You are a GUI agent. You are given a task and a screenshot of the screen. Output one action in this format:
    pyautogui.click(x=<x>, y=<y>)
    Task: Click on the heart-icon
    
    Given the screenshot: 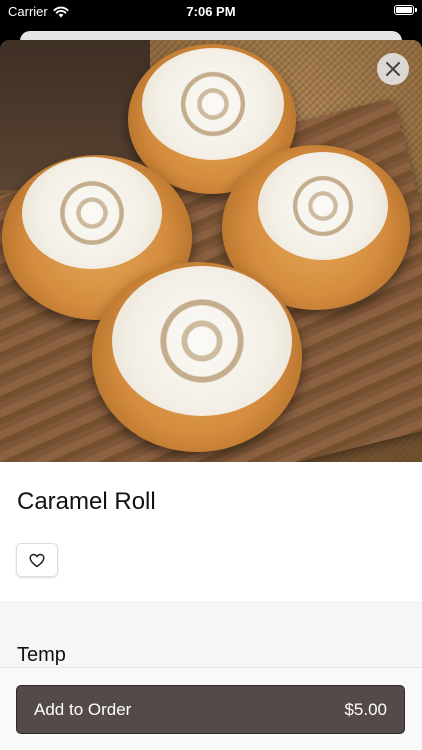 What is the action you would take?
    pyautogui.click(x=37, y=560)
    